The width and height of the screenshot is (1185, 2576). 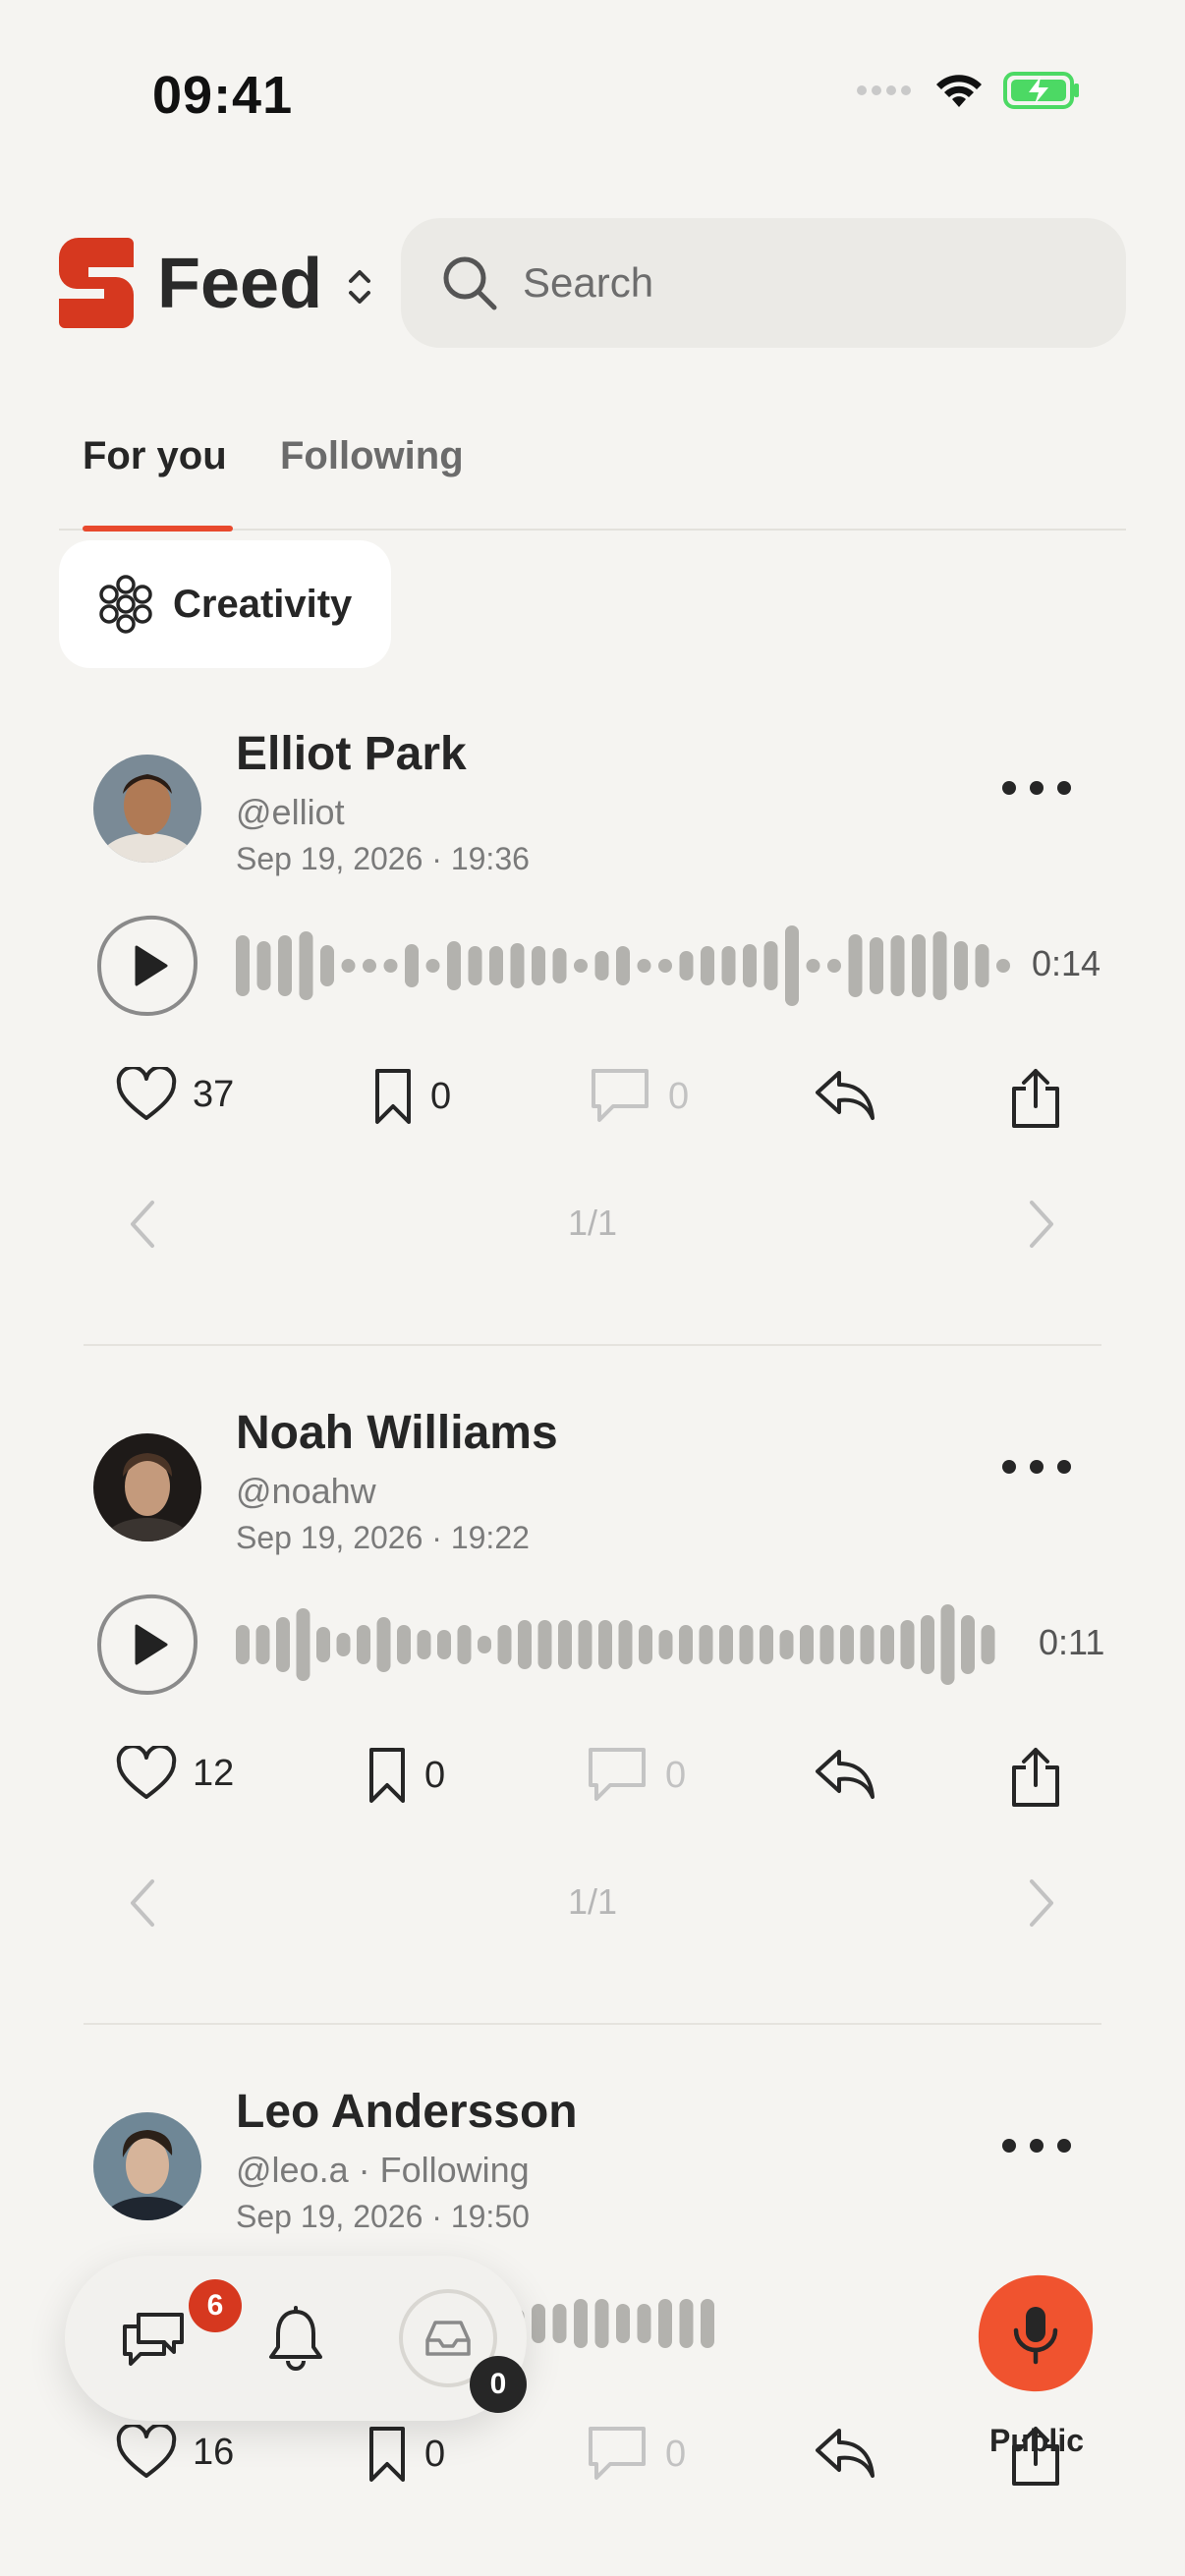 I want to click on author-handle: @leo.a · Following, so click(x=383, y=2170).